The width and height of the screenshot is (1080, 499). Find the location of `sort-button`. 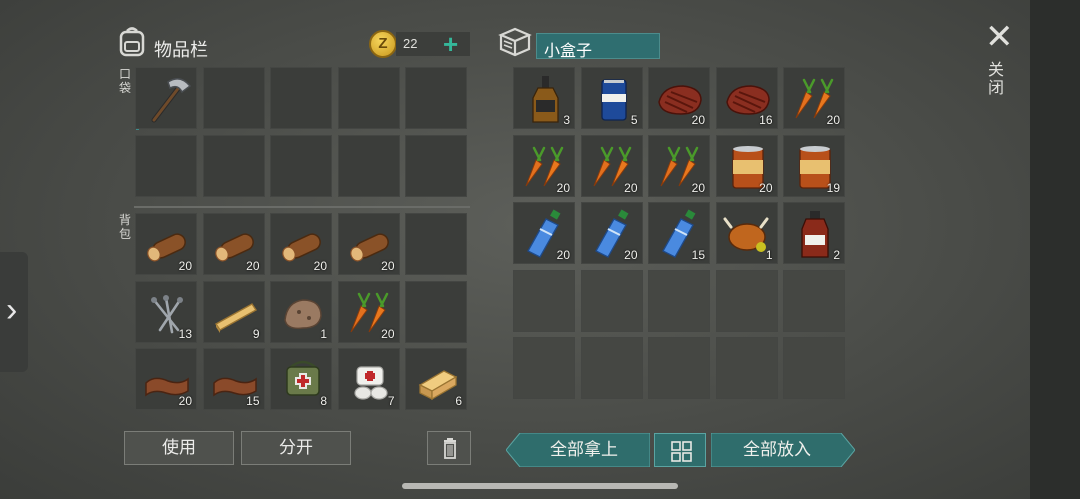

sort-button is located at coordinates (680, 450).